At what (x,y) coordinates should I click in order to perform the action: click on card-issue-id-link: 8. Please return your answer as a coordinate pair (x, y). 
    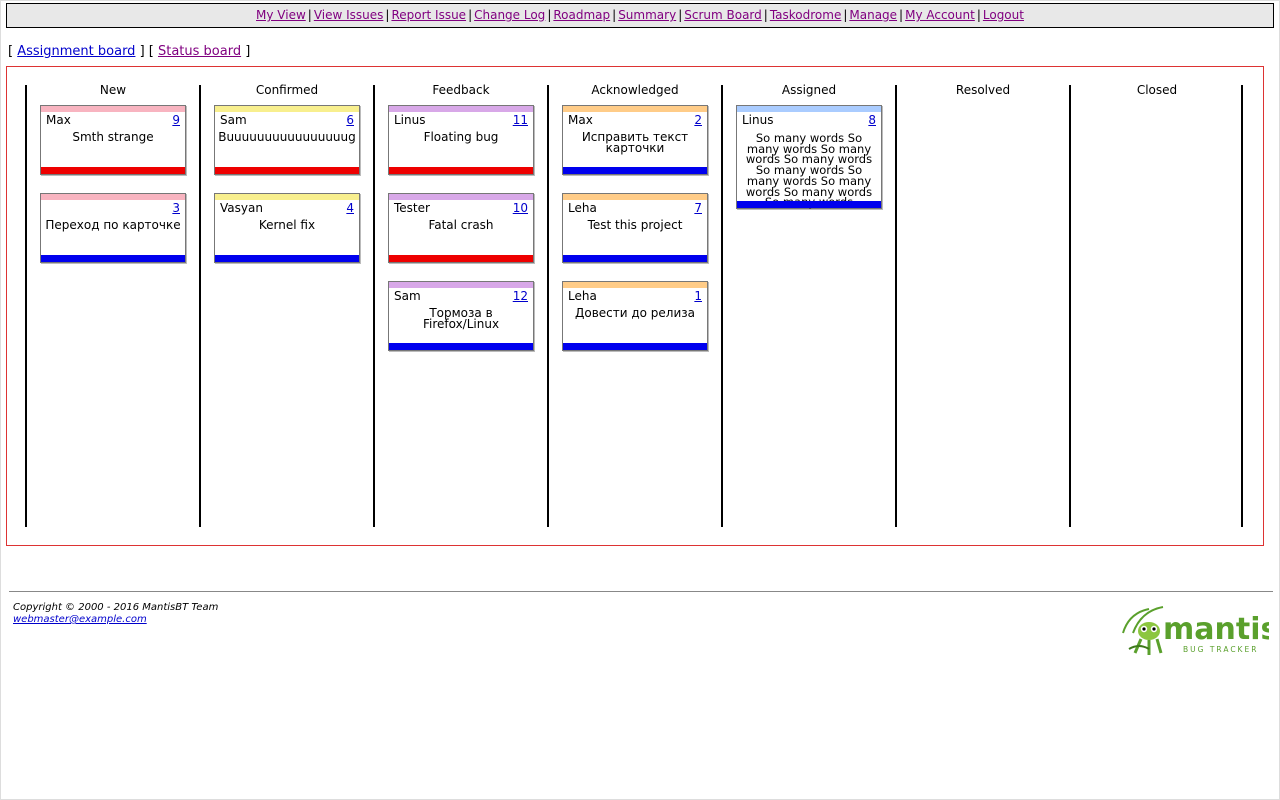
    Looking at the image, I should click on (872, 120).